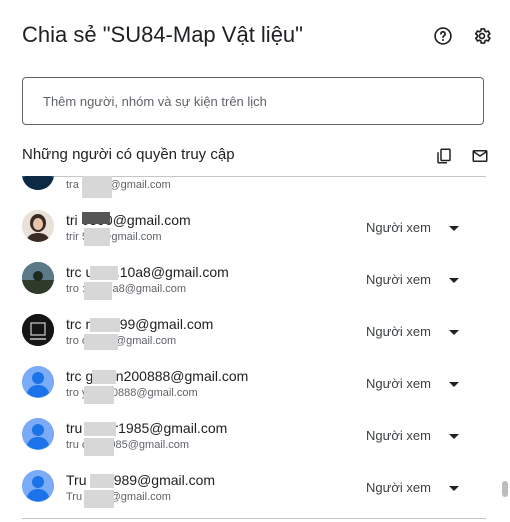 The height and width of the screenshot is (522, 510). What do you see at coordinates (444, 156) in the screenshot?
I see `copy-emails-icon` at bounding box center [444, 156].